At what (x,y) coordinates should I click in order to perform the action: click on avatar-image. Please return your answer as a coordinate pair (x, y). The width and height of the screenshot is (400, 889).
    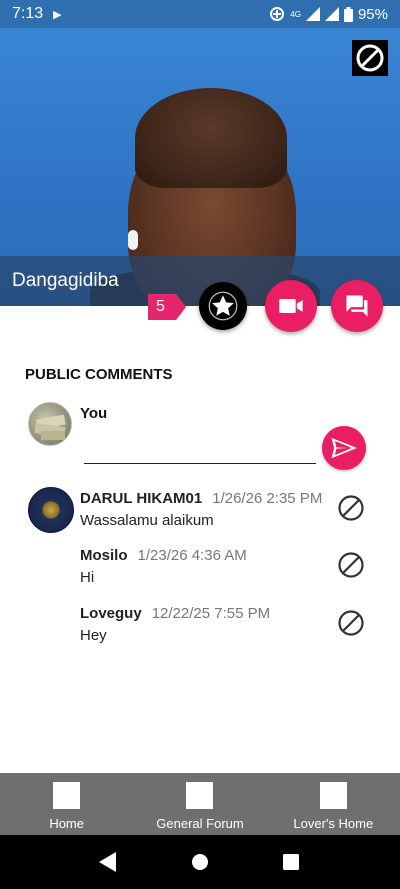
    Looking at the image, I should click on (50, 427).